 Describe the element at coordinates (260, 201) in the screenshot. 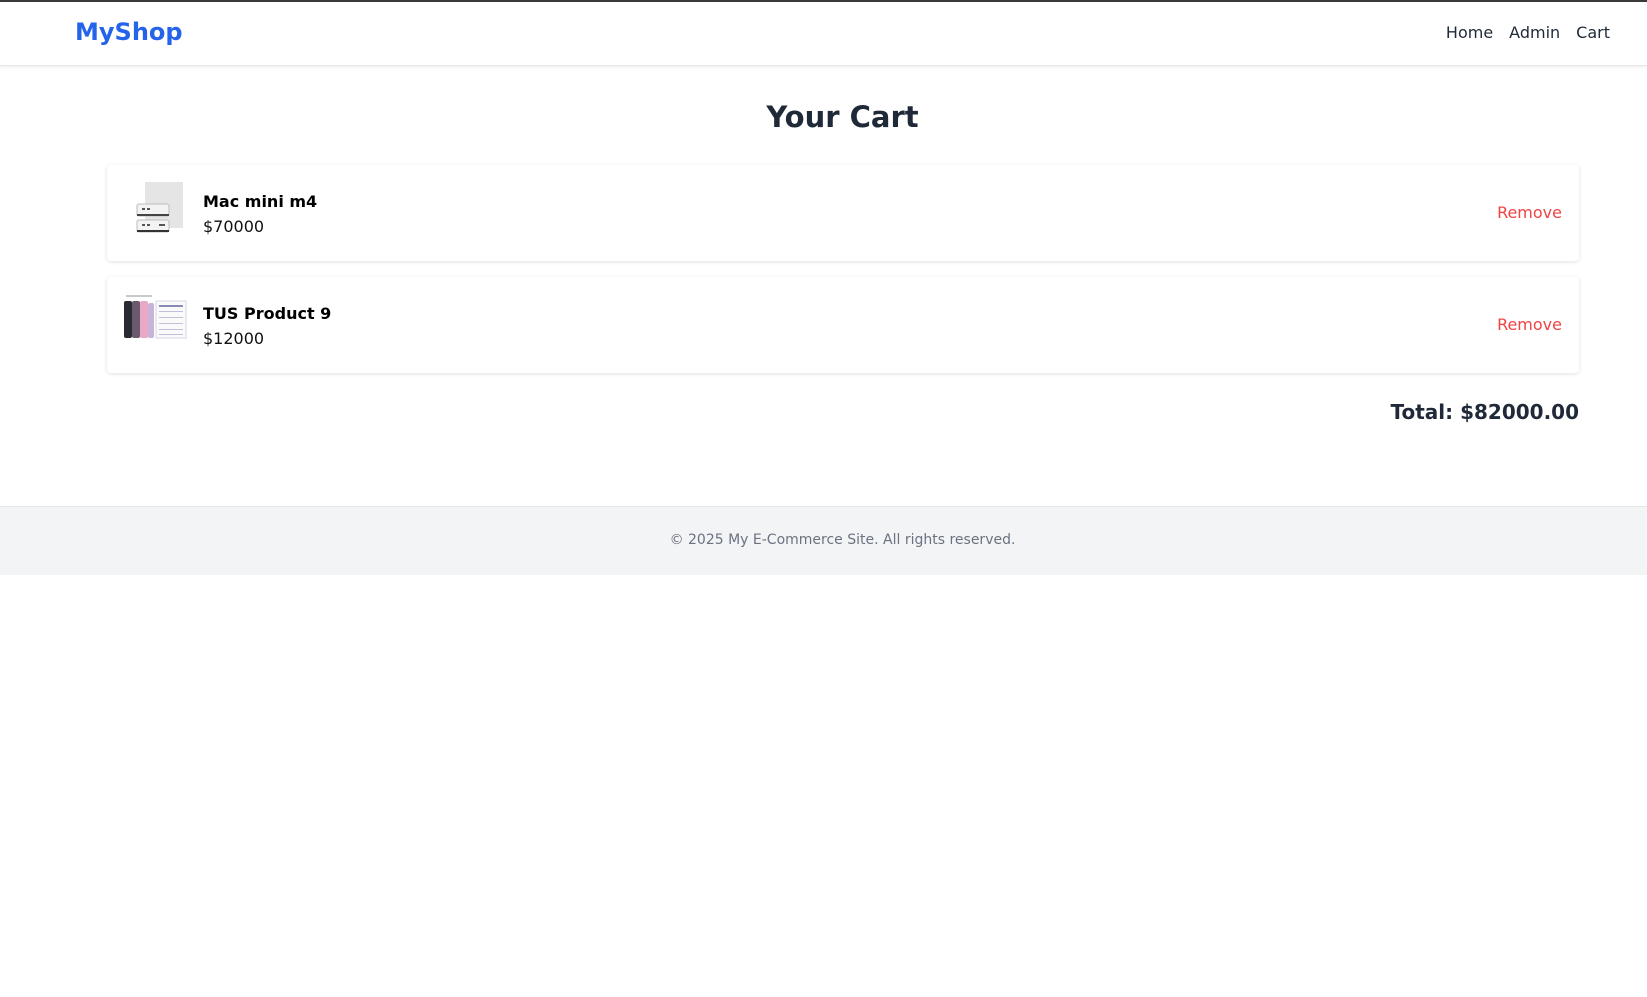

I see `item-name: Mac mini m4` at that location.